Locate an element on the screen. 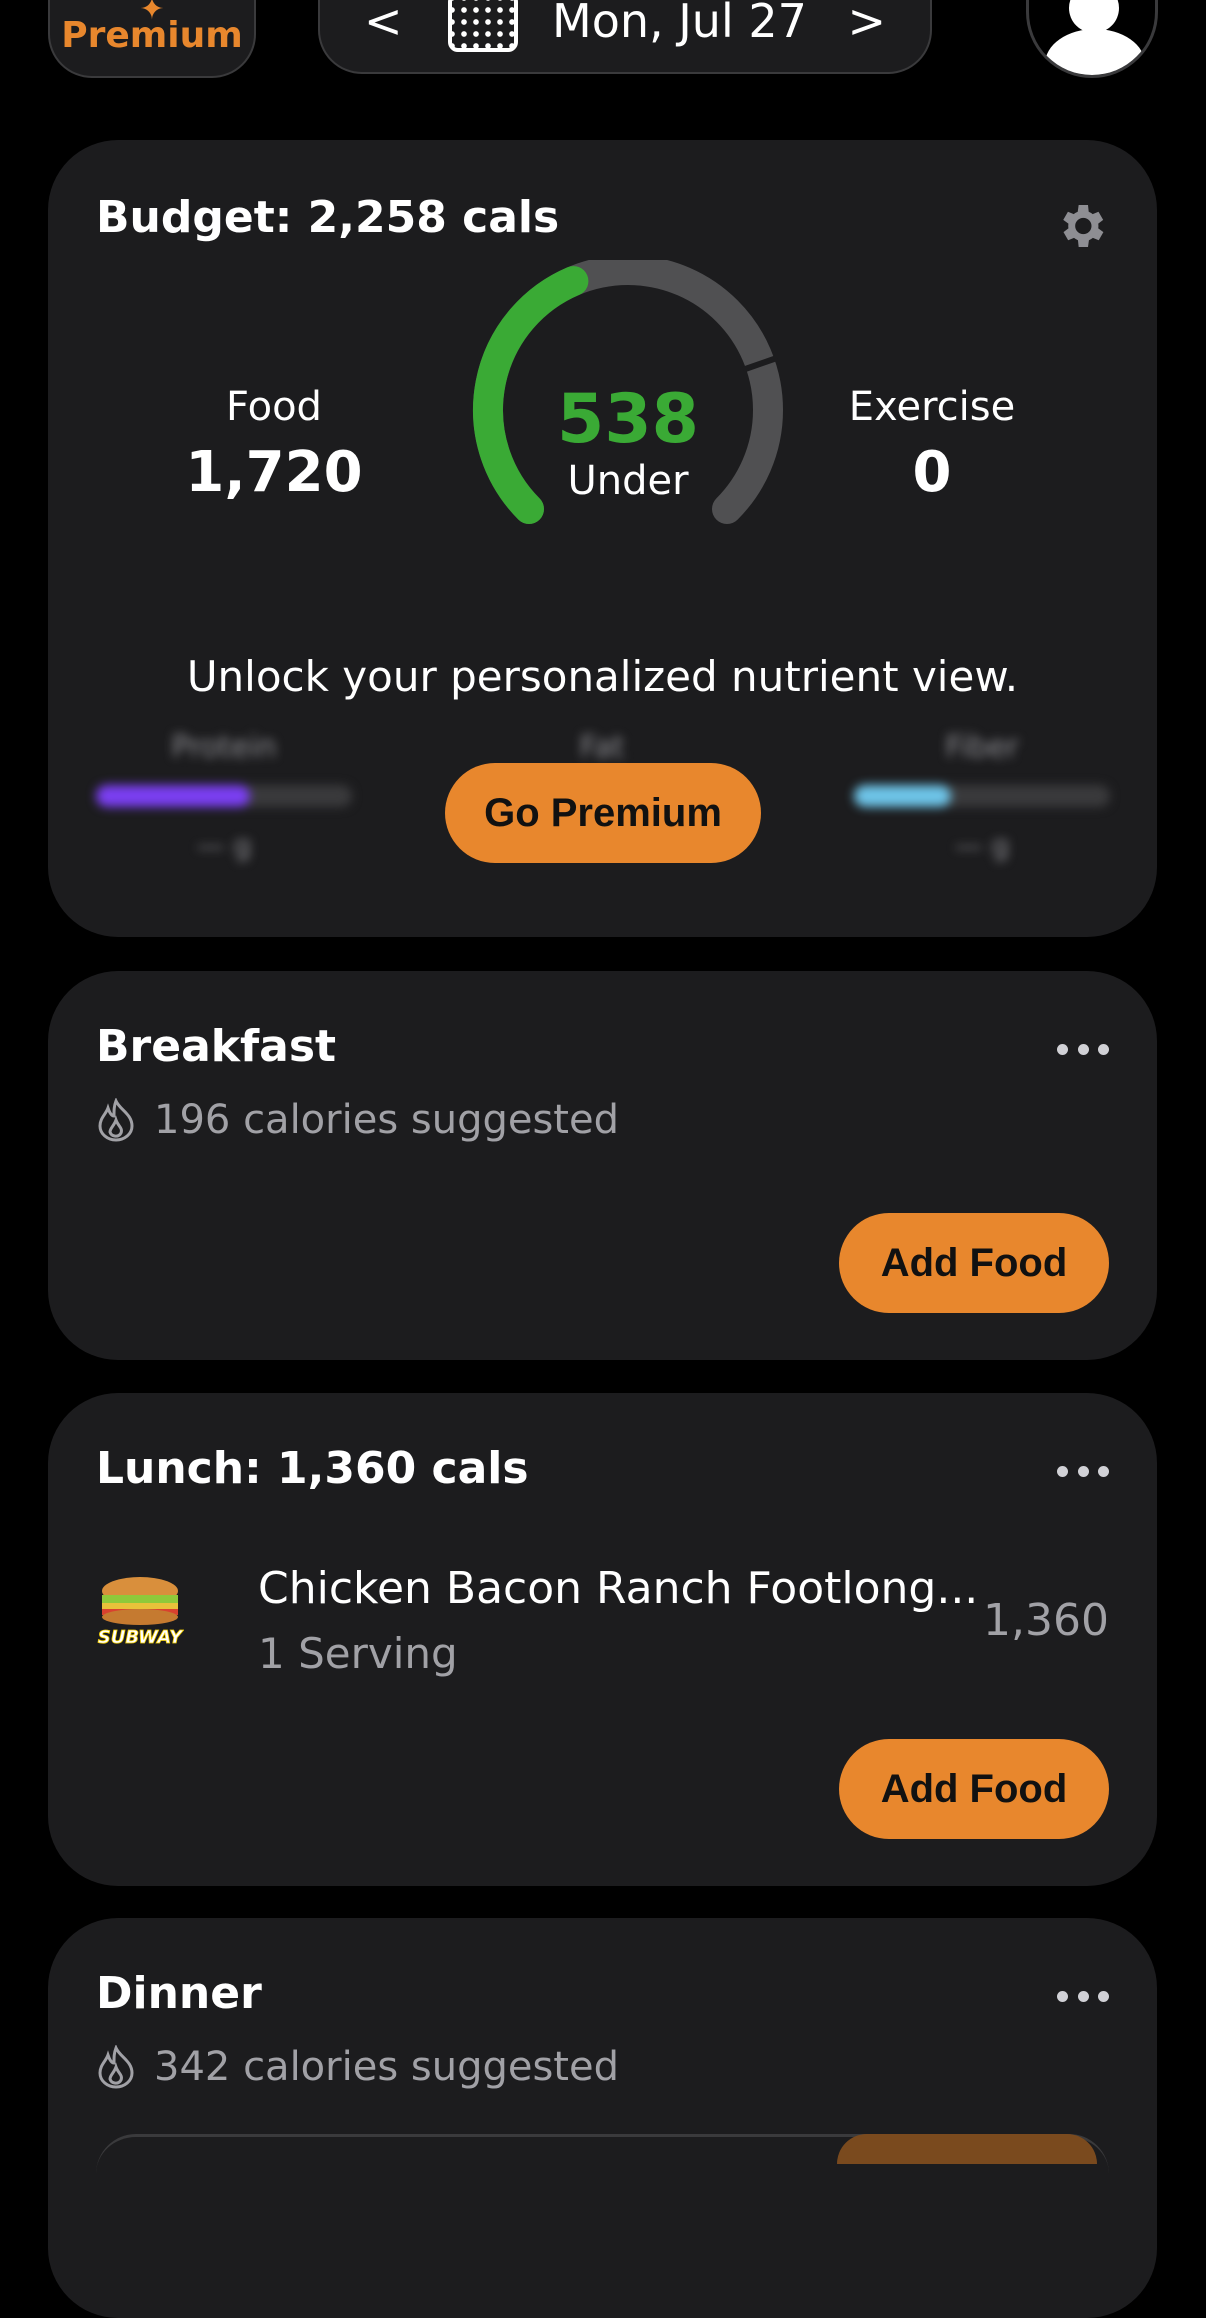  date-label: Mon, Jul 27 is located at coordinates (679, 24).